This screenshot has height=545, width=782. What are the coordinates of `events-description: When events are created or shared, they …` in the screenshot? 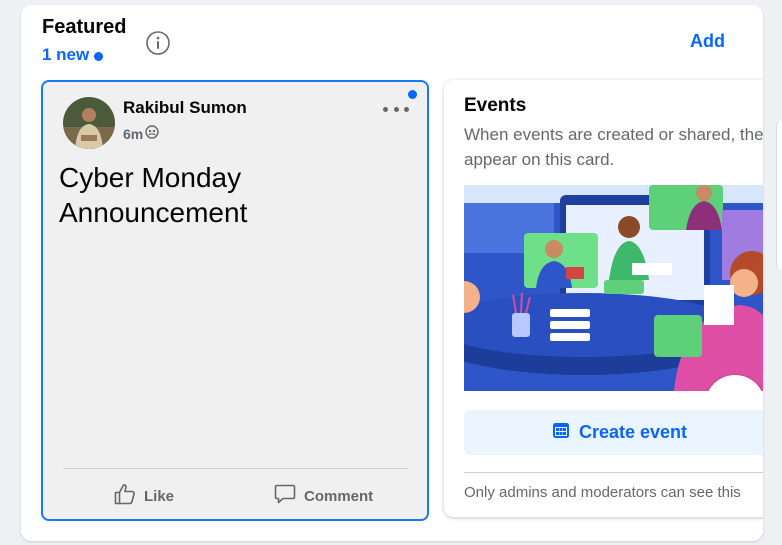 It's located at (613, 147).